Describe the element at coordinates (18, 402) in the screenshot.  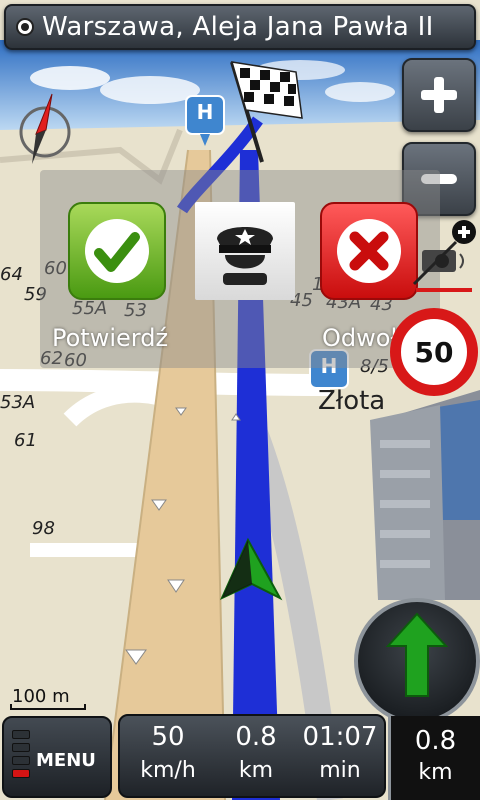
I see `house-number: 53A` at that location.